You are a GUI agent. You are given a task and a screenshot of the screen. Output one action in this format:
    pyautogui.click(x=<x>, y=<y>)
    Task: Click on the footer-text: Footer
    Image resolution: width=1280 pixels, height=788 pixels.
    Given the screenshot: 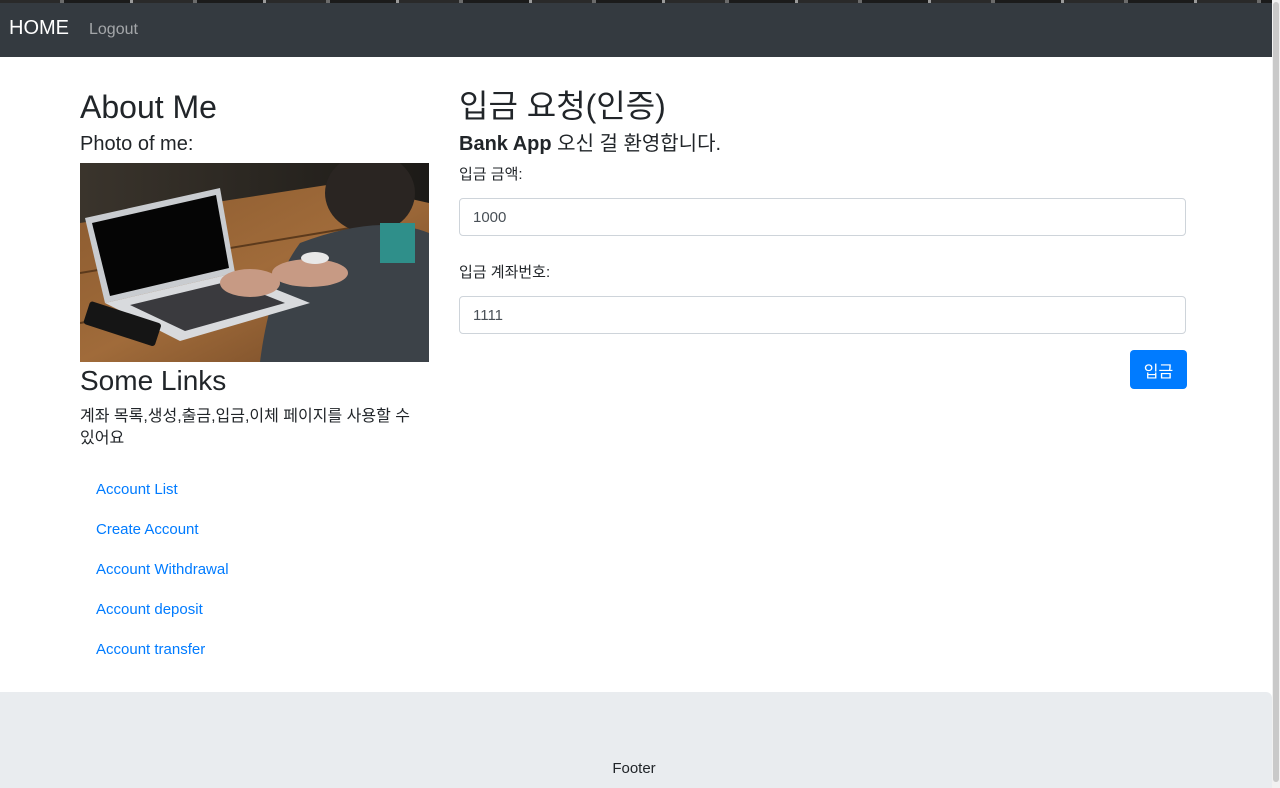 What is the action you would take?
    pyautogui.click(x=634, y=768)
    